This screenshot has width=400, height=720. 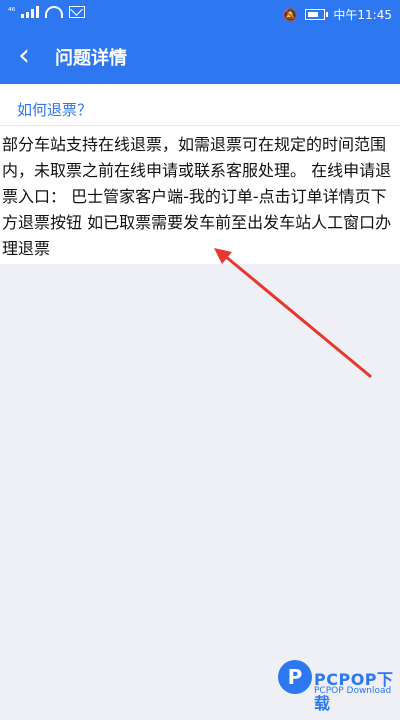 What do you see at coordinates (353, 691) in the screenshot?
I see `watermark-subtitle: PCPOP Download` at bounding box center [353, 691].